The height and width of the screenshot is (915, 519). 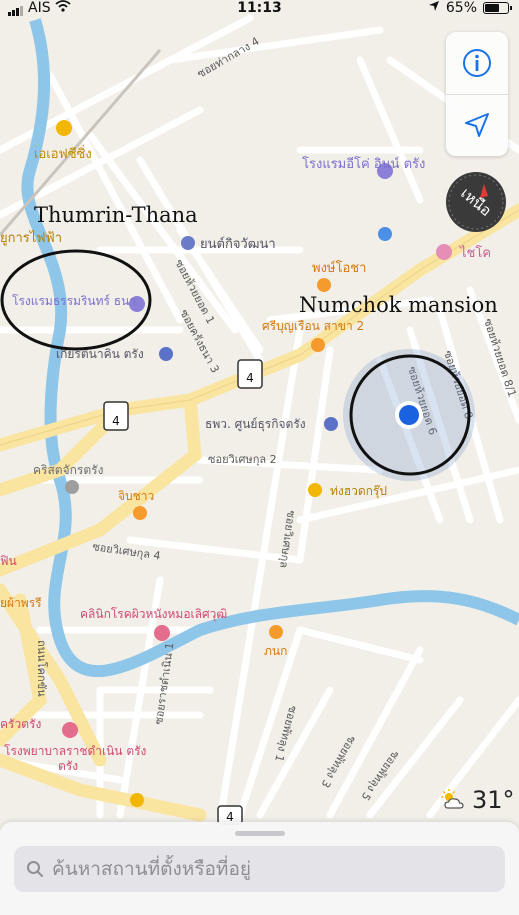 I want to click on poi-label: ยูการไฟฟ้า, so click(x=31, y=238).